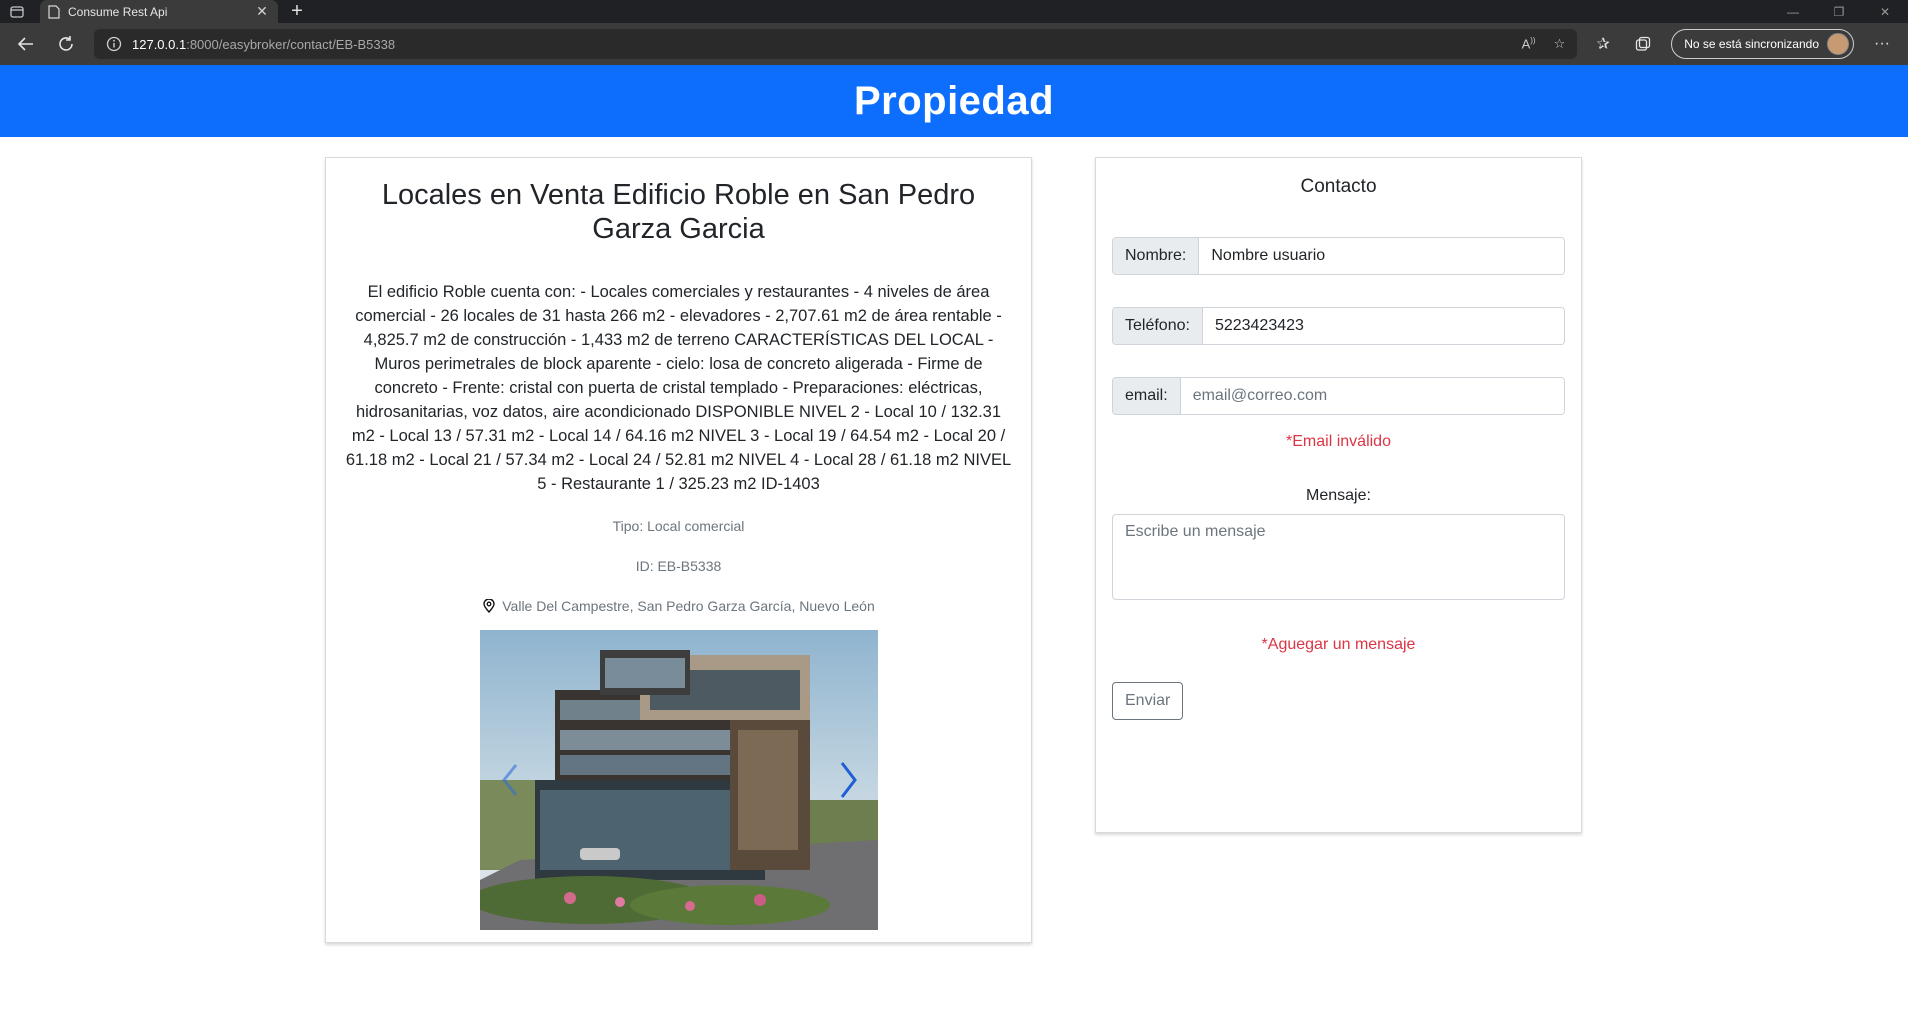  Describe the element at coordinates (1158, 326) in the screenshot. I see `telefono-label: Teléfono:` at that location.